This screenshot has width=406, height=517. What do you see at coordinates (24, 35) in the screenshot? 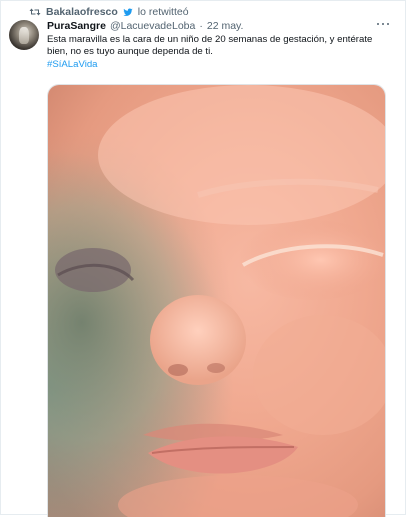
I see `profile-avatar` at bounding box center [24, 35].